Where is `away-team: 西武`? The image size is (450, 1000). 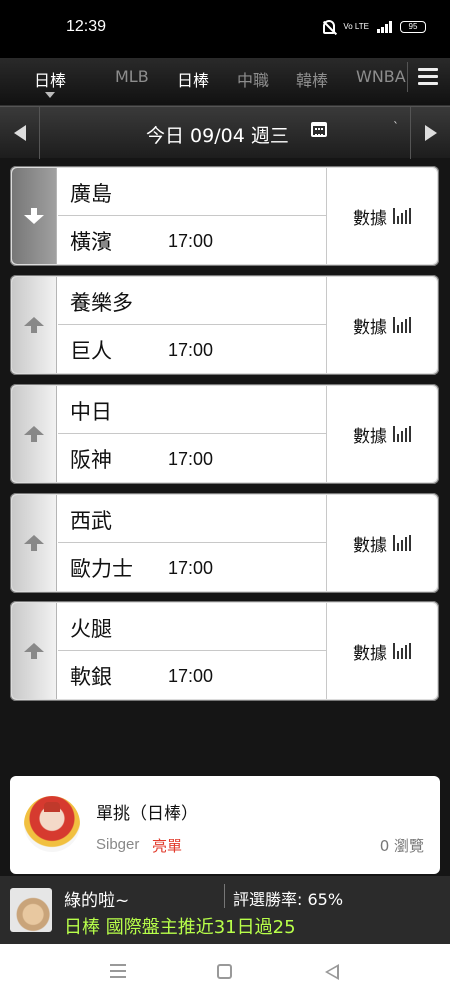 away-team: 西武 is located at coordinates (91, 521).